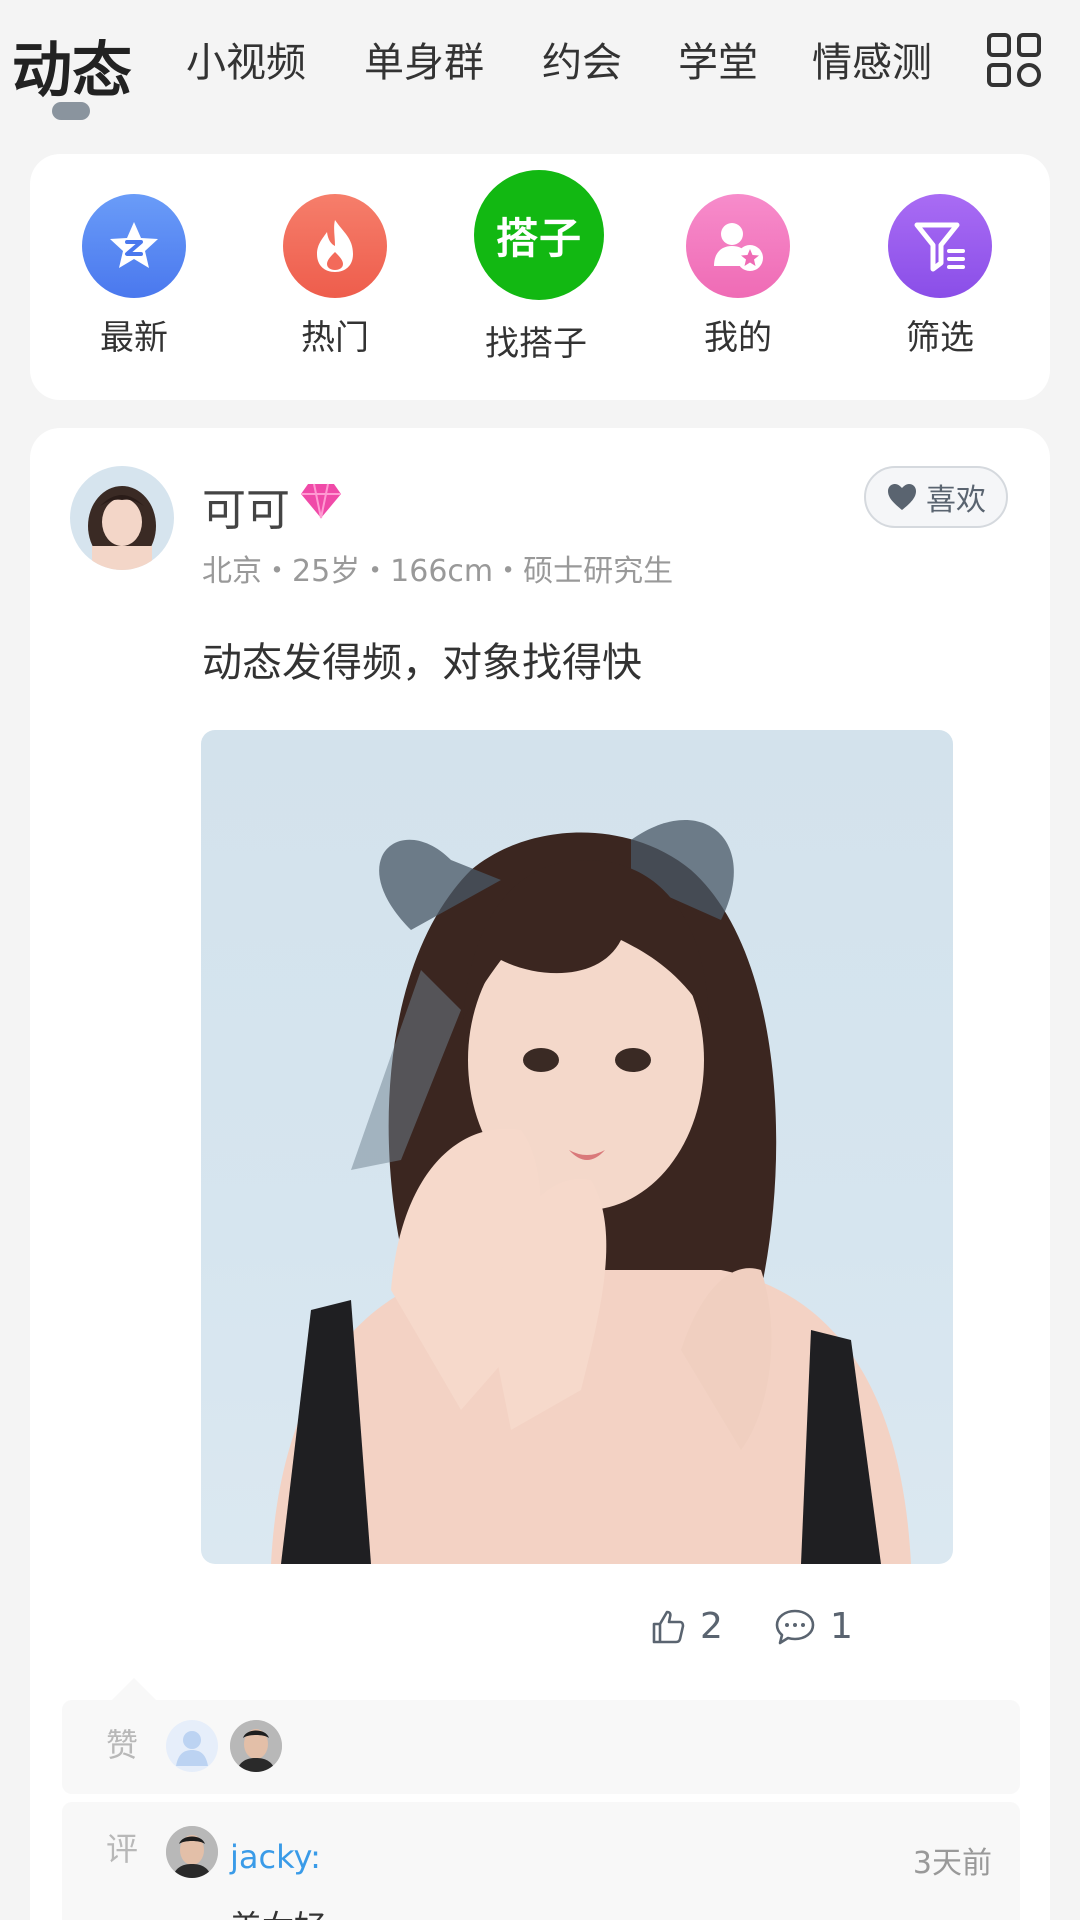  I want to click on comment-stat: 1, so click(813, 1626).